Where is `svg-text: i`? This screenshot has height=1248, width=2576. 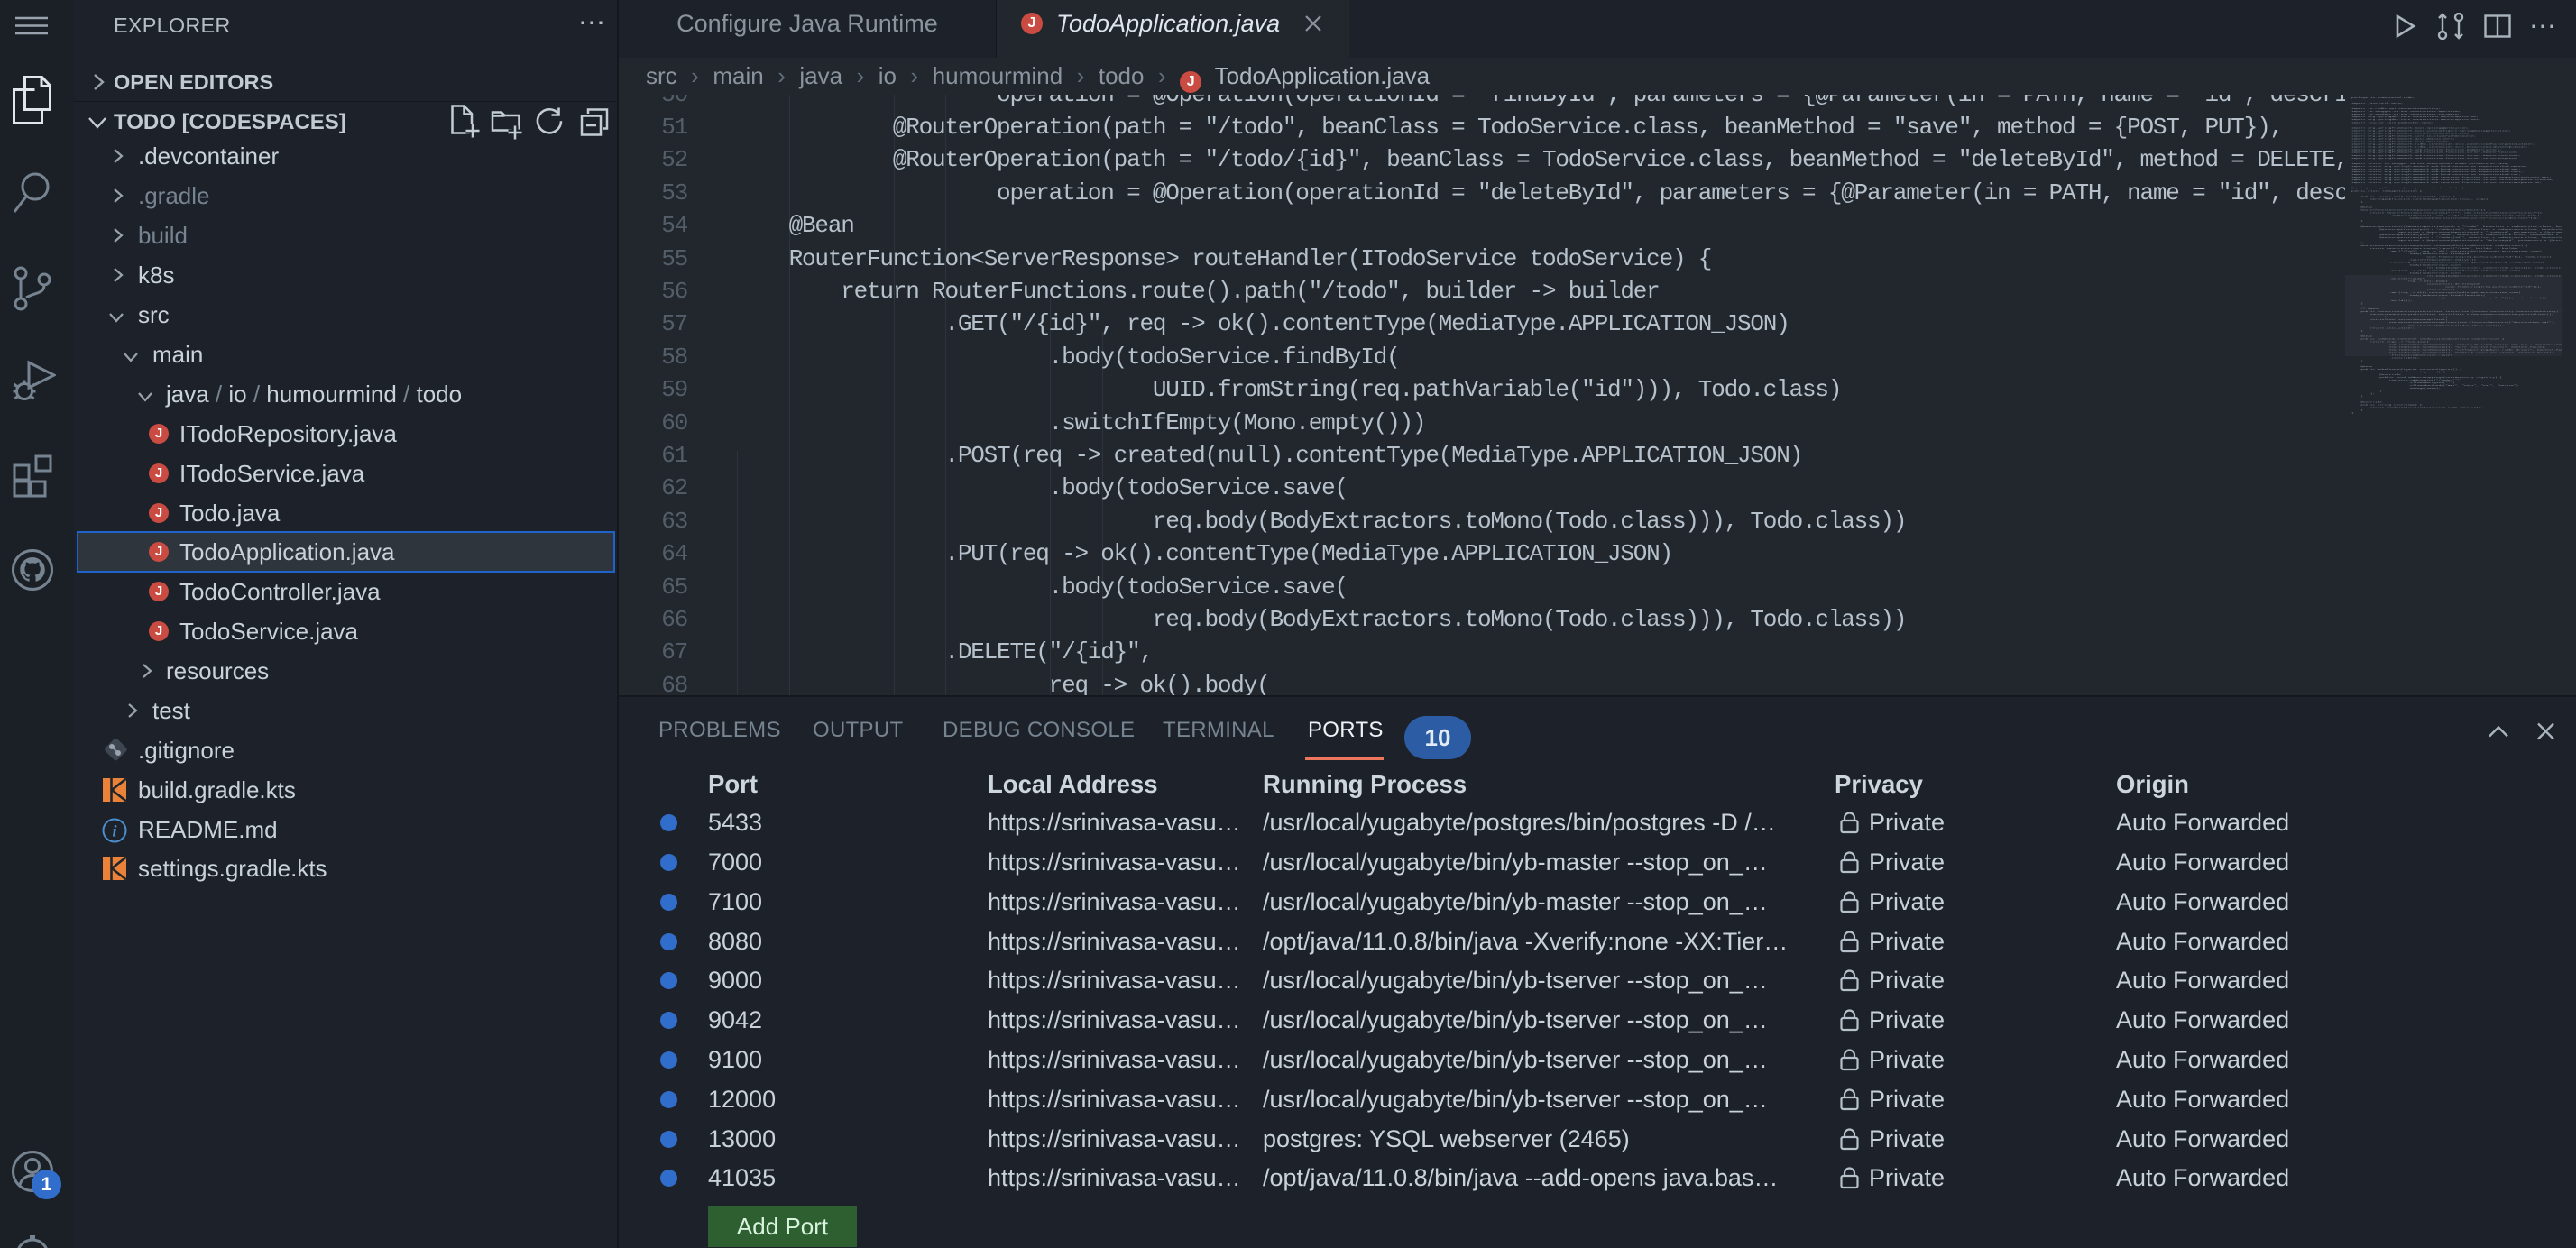
svg-text: i is located at coordinates (114, 831).